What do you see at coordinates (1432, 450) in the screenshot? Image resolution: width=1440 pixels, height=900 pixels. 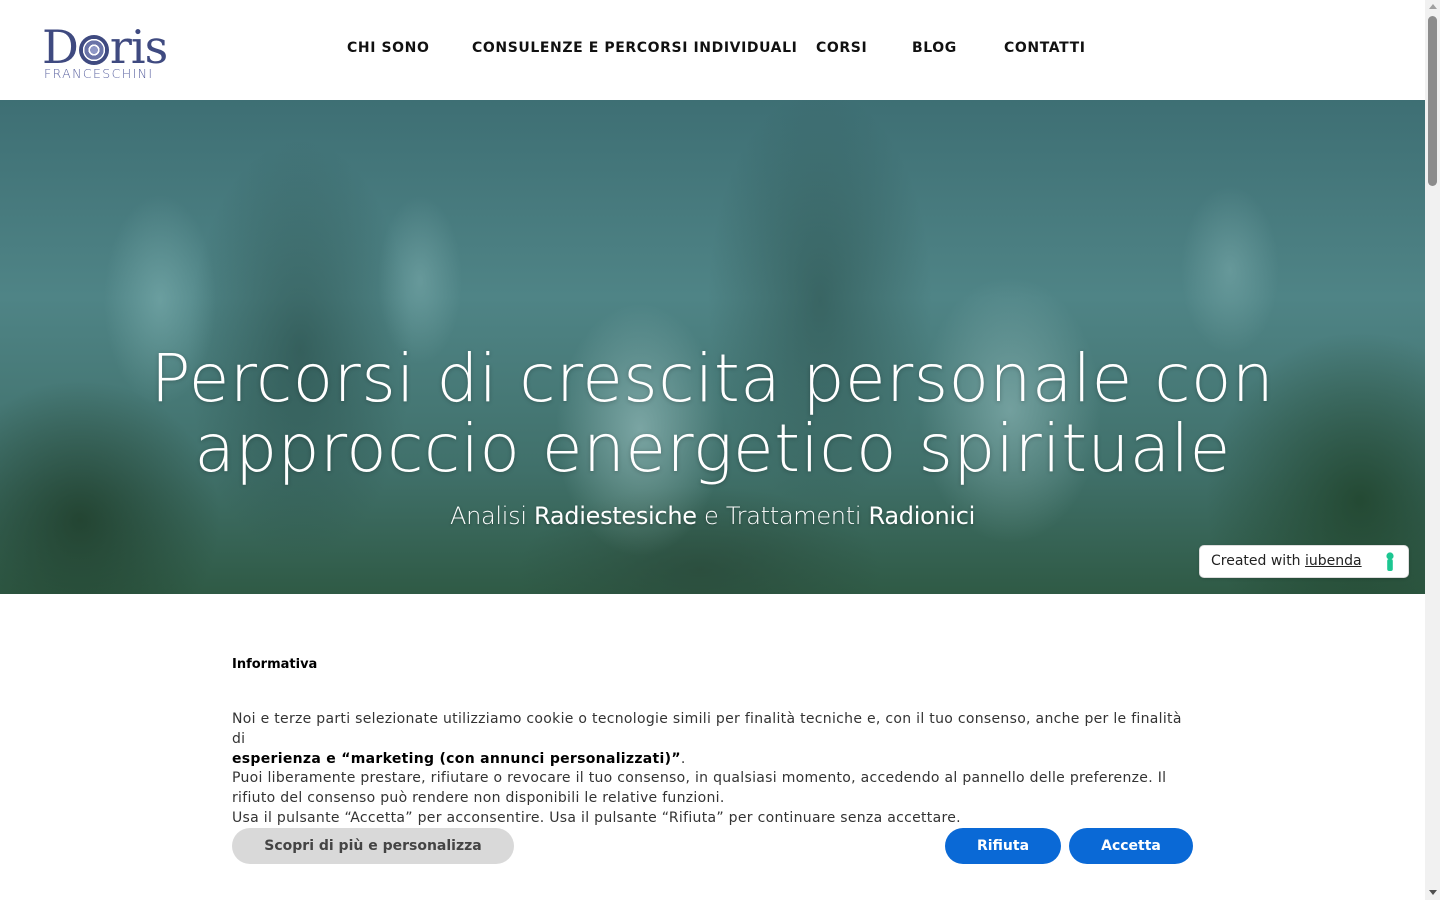 I see `page-scrollbar` at bounding box center [1432, 450].